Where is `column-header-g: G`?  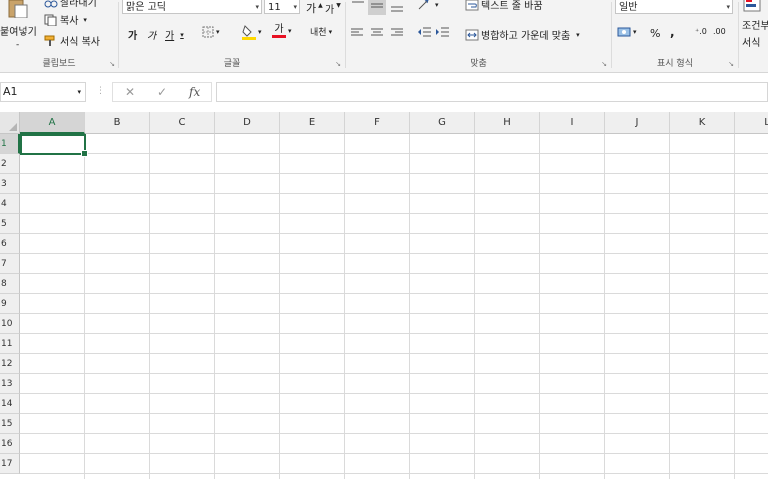 column-header-g: G is located at coordinates (442, 123).